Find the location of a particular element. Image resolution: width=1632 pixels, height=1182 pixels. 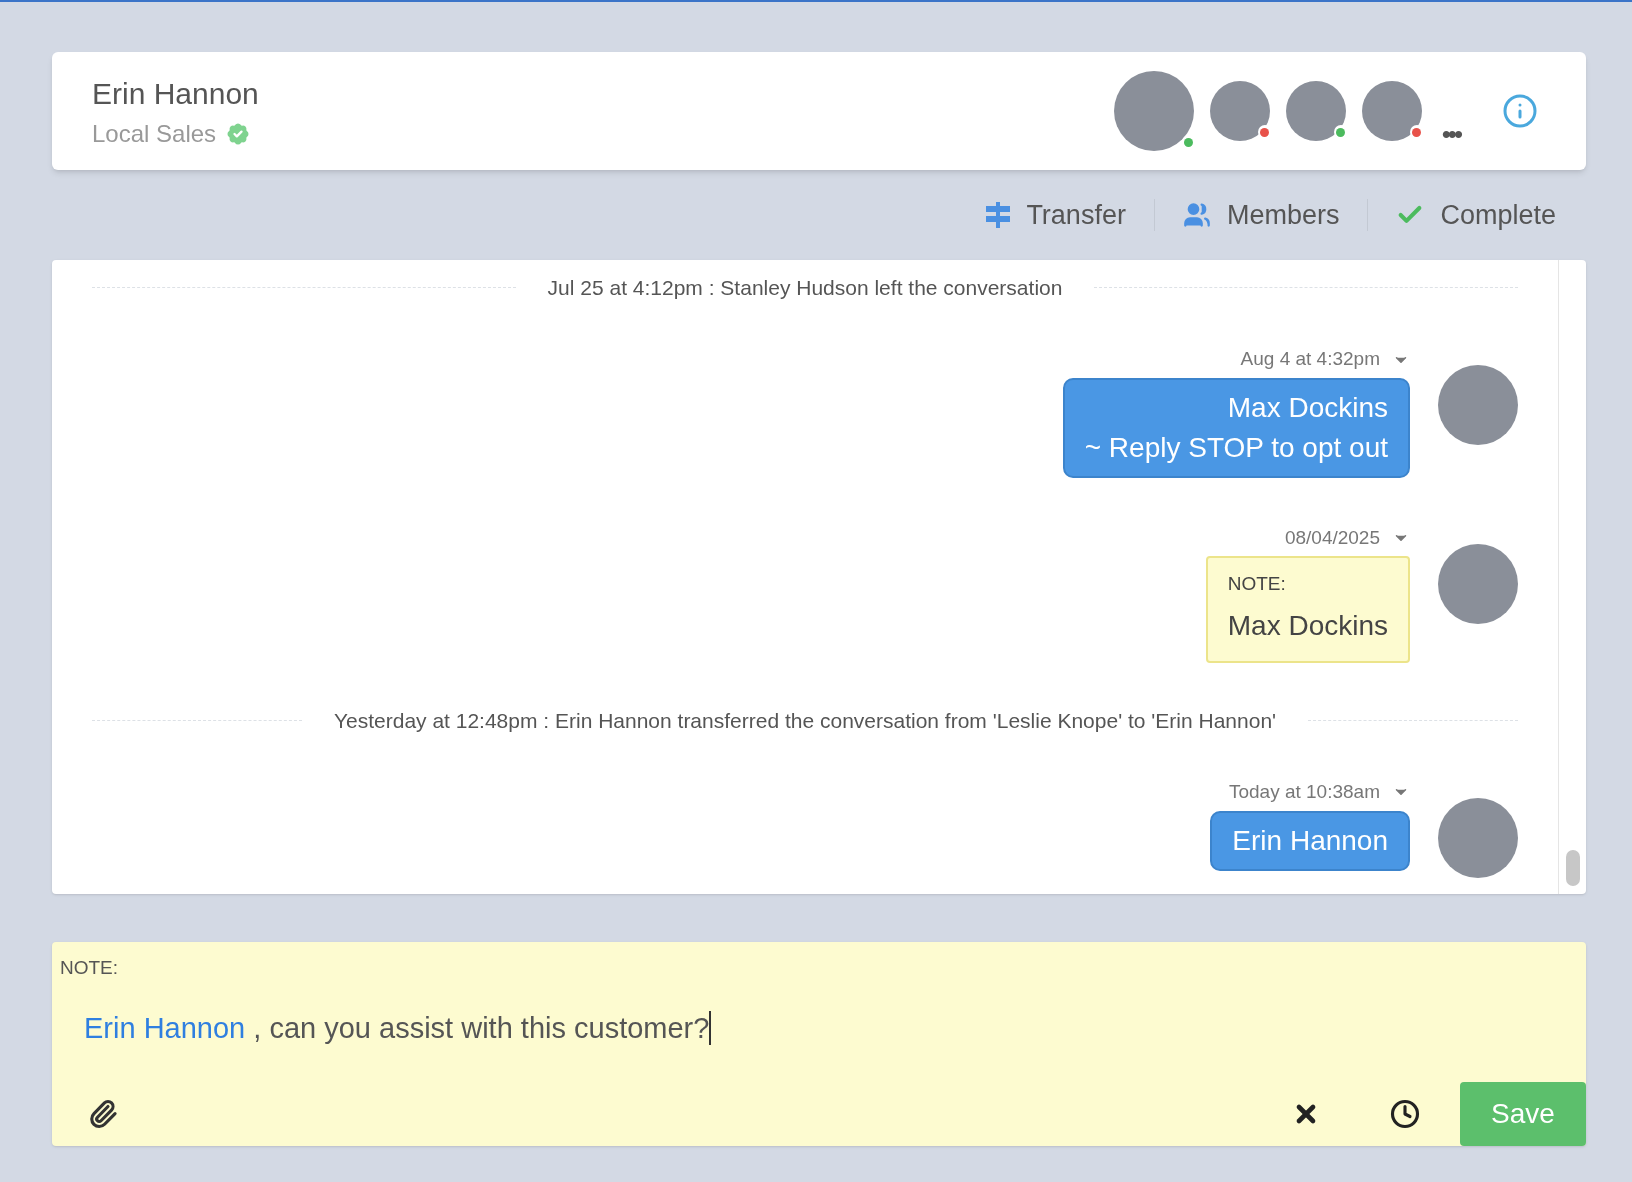

system-message: Jul 25 at 4:12pm : Stanley Hudson left the conversation is located at coordinates (805, 288).